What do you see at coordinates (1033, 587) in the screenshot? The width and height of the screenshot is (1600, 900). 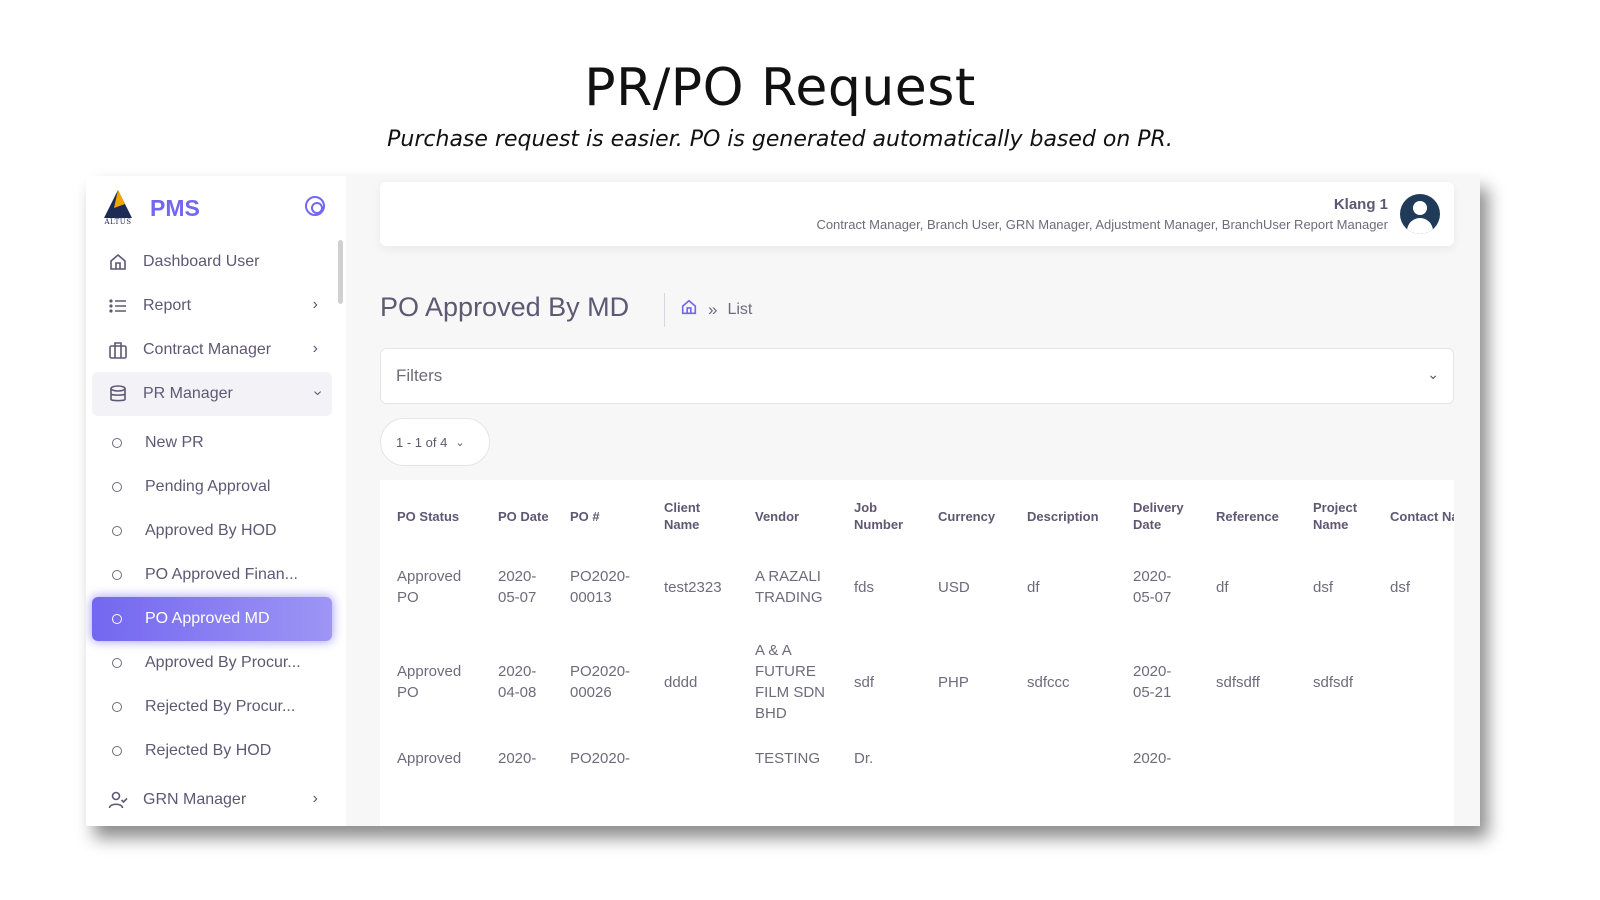 I see `table-cell: df` at bounding box center [1033, 587].